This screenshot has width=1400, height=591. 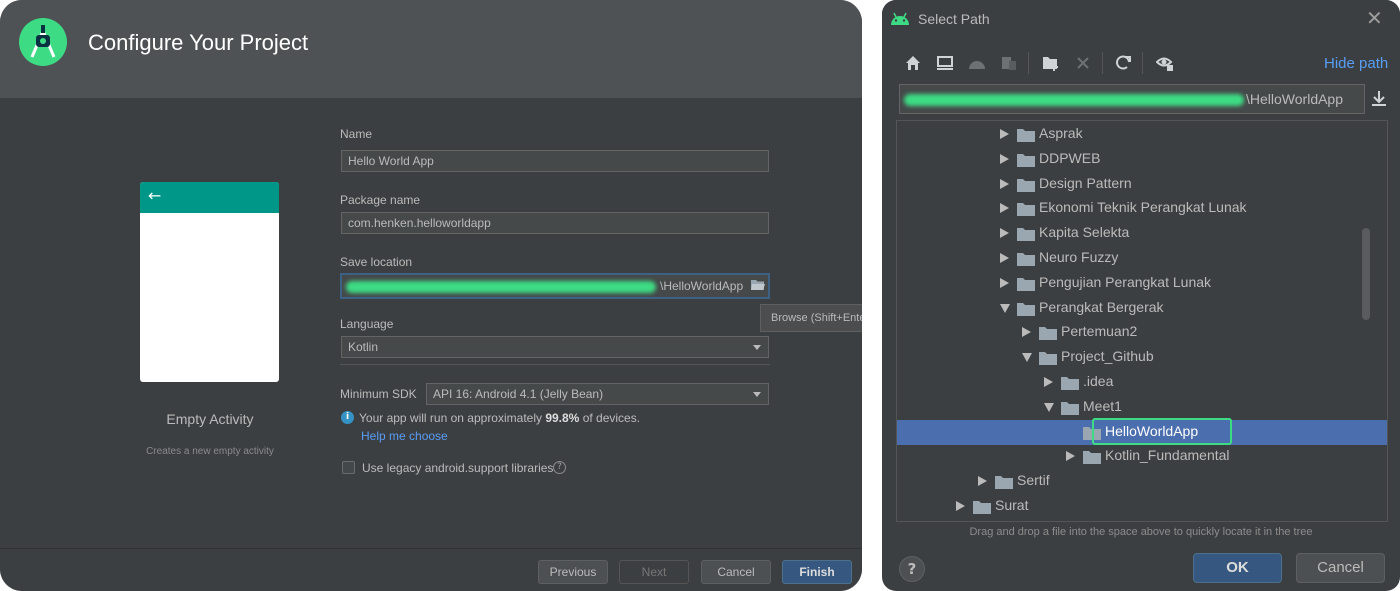 What do you see at coordinates (1098, 381) in the screenshot?
I see `tree-label: .idea` at bounding box center [1098, 381].